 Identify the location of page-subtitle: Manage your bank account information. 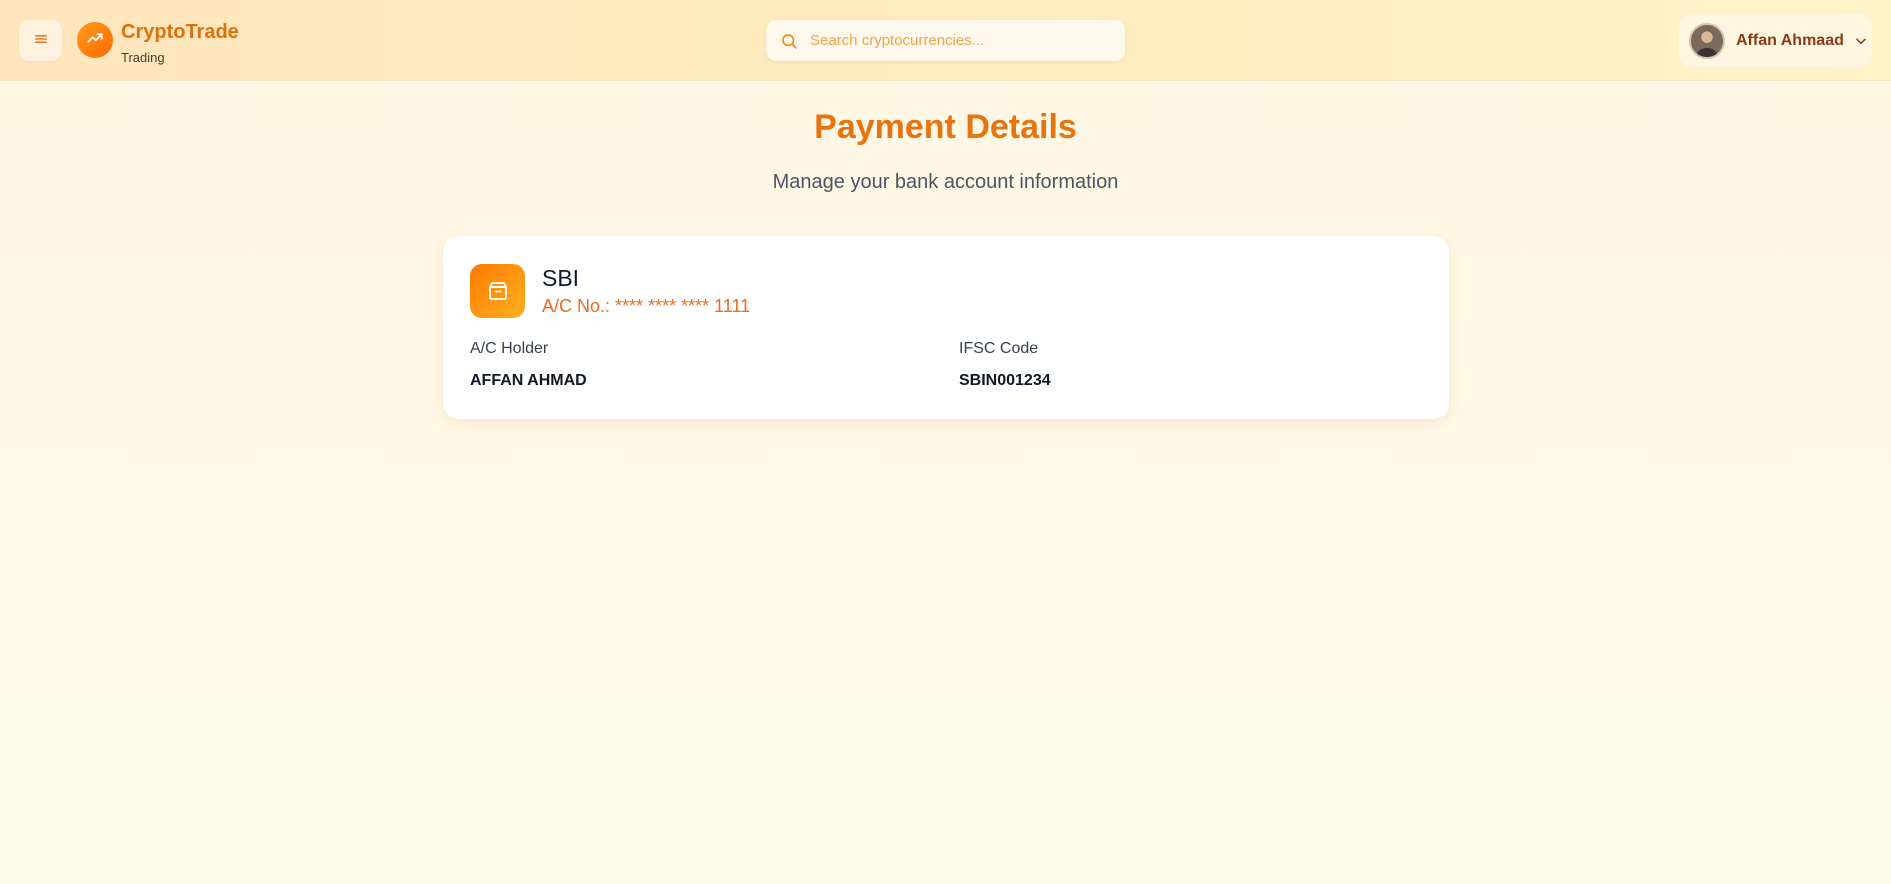
(945, 182).